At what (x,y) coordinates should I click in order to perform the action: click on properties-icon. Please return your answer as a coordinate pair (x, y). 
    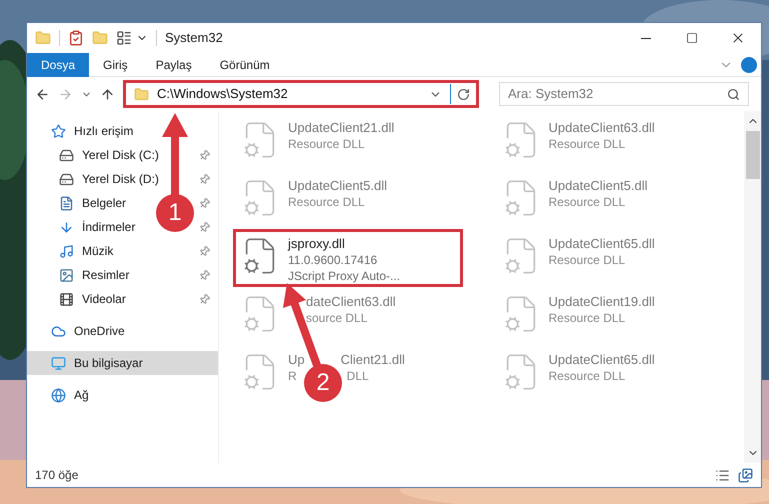
    Looking at the image, I should click on (76, 38).